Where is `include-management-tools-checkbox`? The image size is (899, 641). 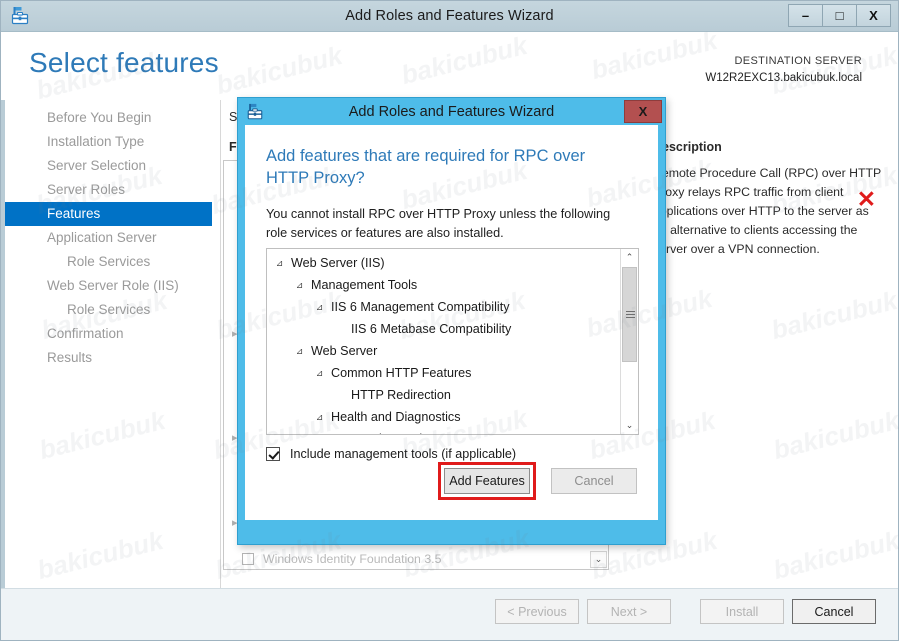
include-management-tools-checkbox is located at coordinates (273, 454).